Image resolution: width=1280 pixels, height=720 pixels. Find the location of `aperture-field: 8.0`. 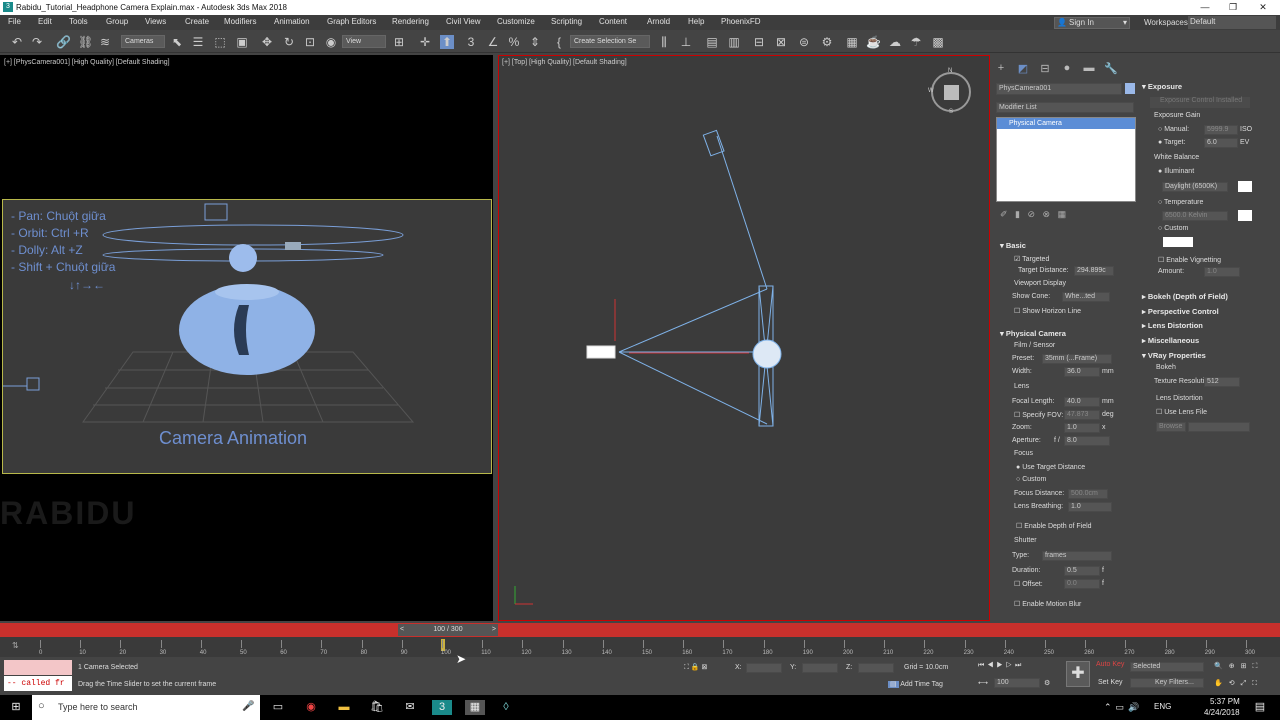

aperture-field: 8.0 is located at coordinates (1087, 441).